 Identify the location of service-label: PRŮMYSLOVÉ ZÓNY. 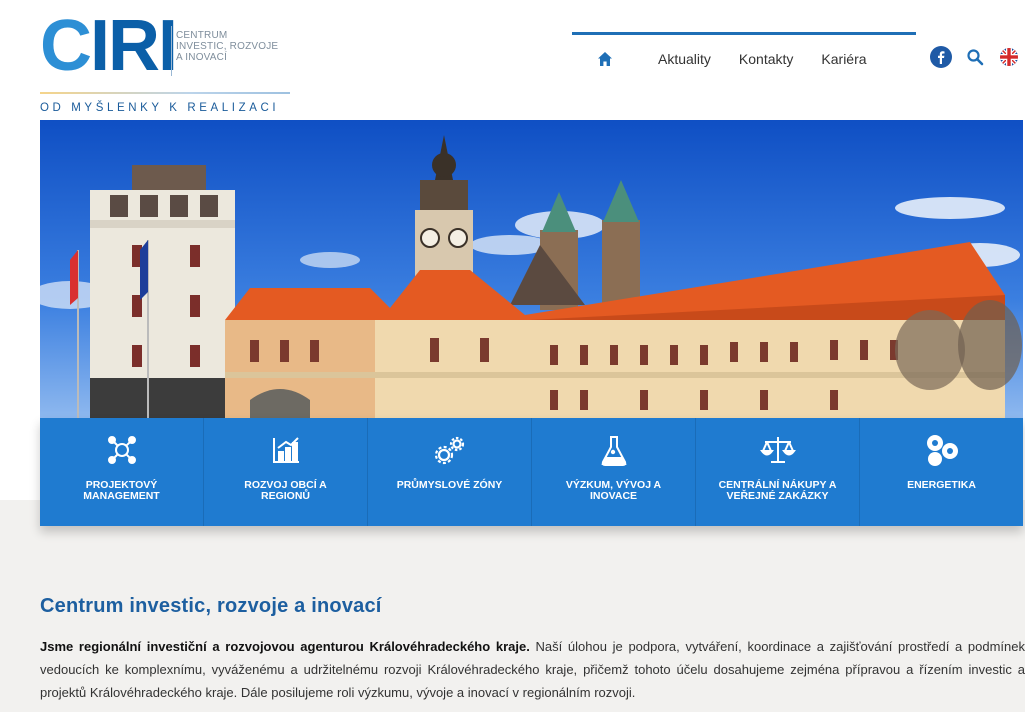
(449, 485).